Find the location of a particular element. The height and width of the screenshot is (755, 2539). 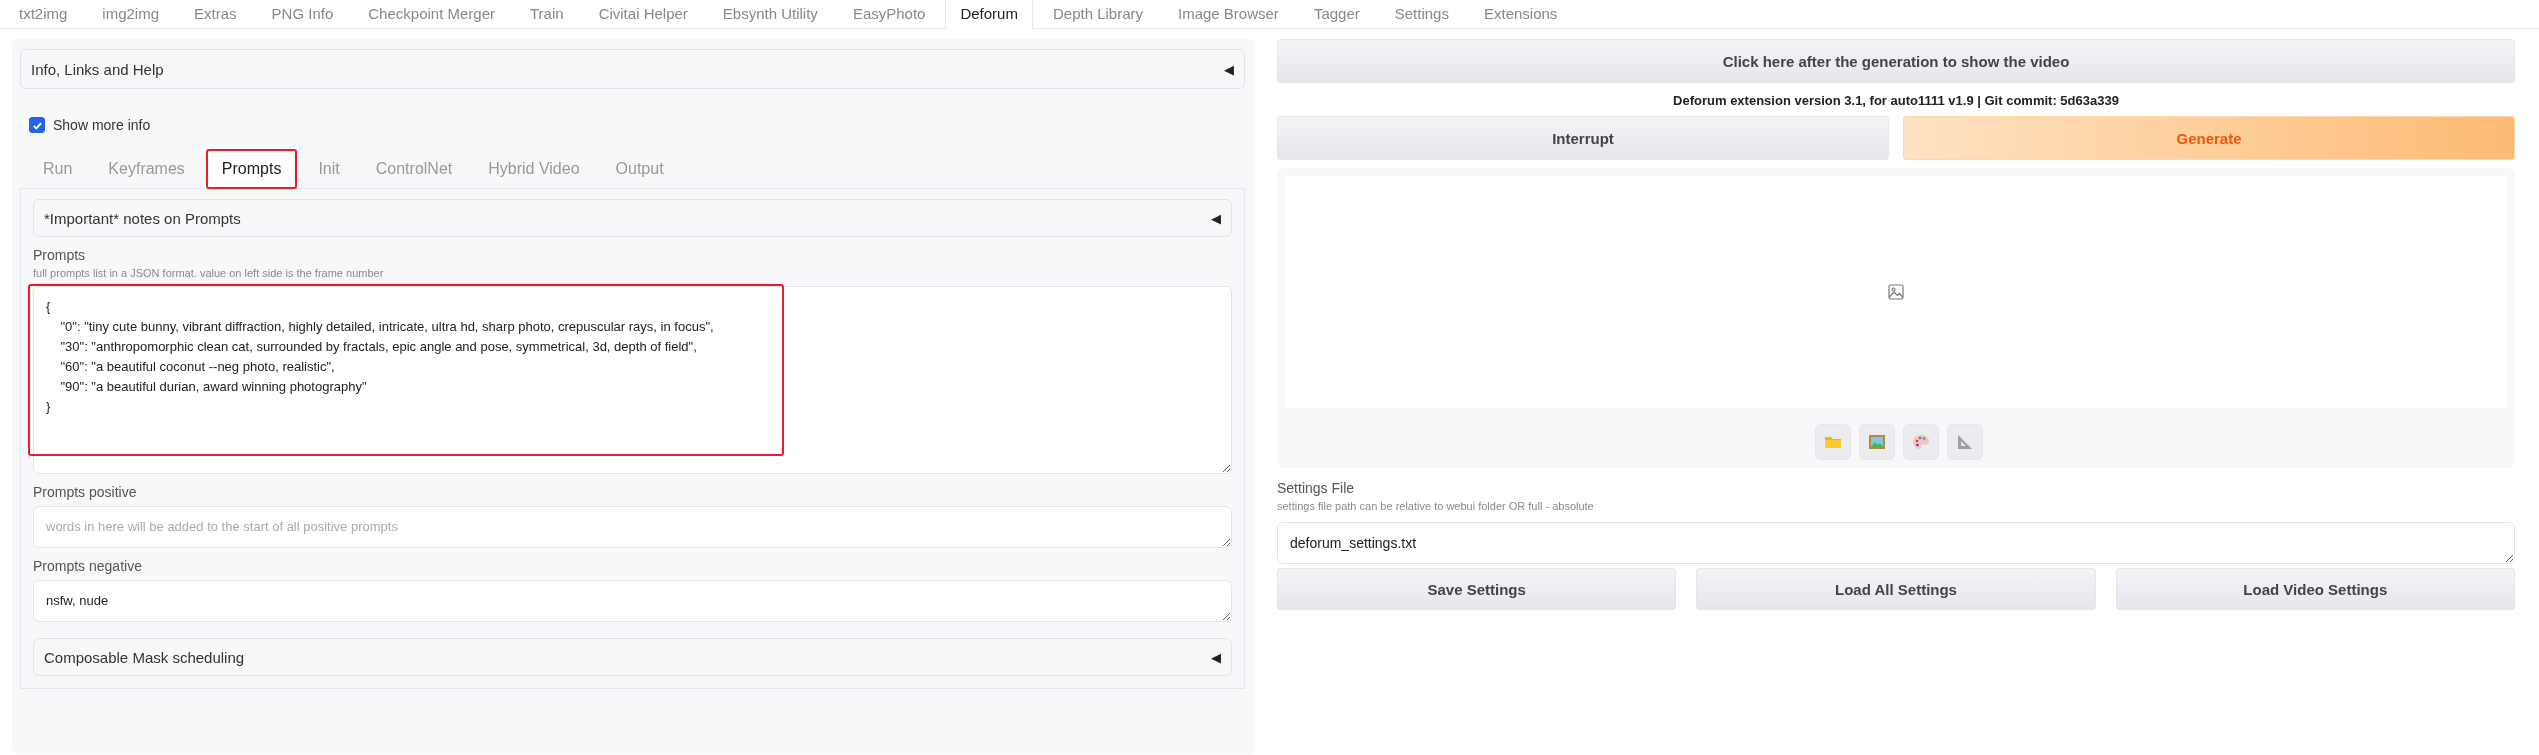

run-button: Interrupt is located at coordinates (1583, 138).